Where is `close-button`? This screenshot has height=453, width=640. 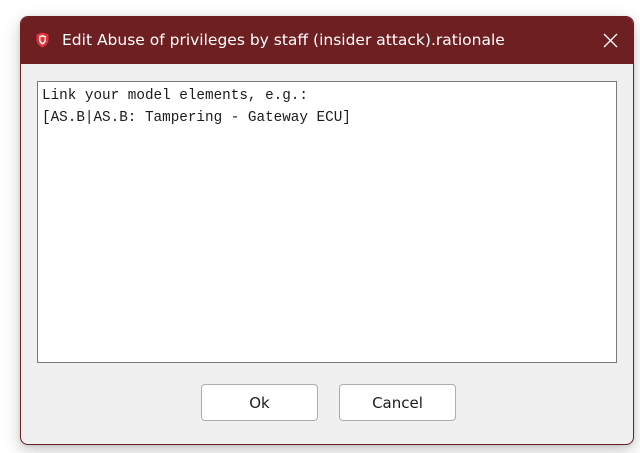 close-button is located at coordinates (610, 40).